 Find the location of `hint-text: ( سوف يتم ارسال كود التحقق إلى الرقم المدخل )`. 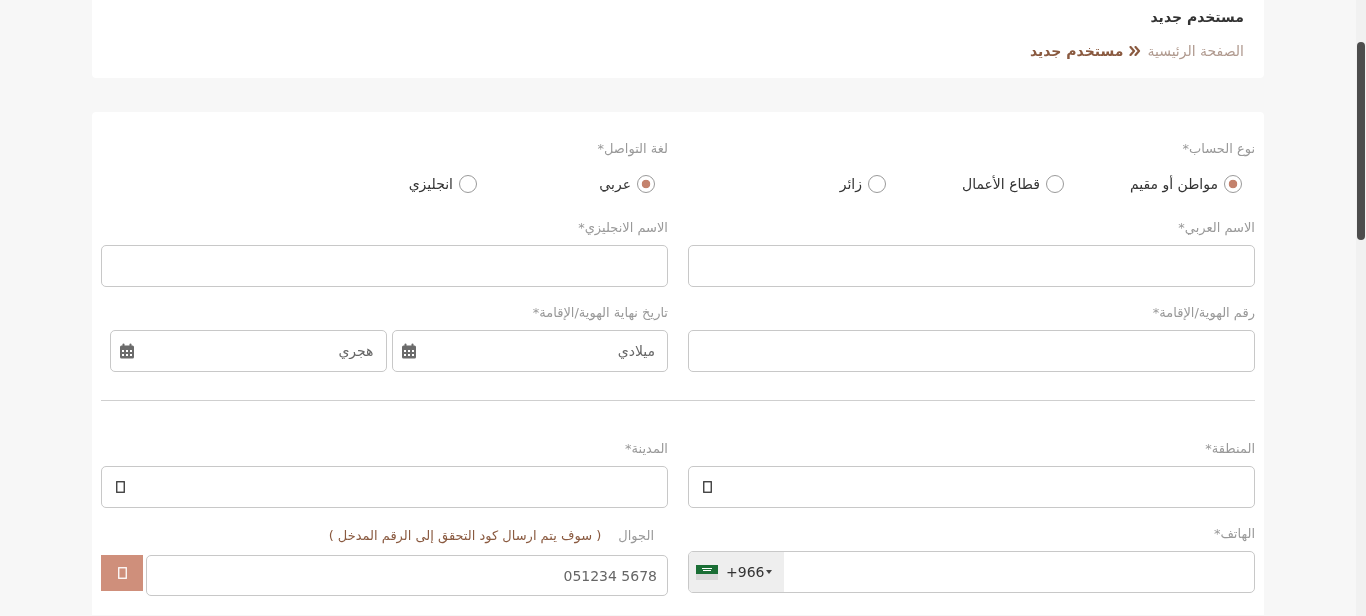

hint-text: ( سوف يتم ارسال كود التحقق إلى الرقم المدخل ) is located at coordinates (465, 536).